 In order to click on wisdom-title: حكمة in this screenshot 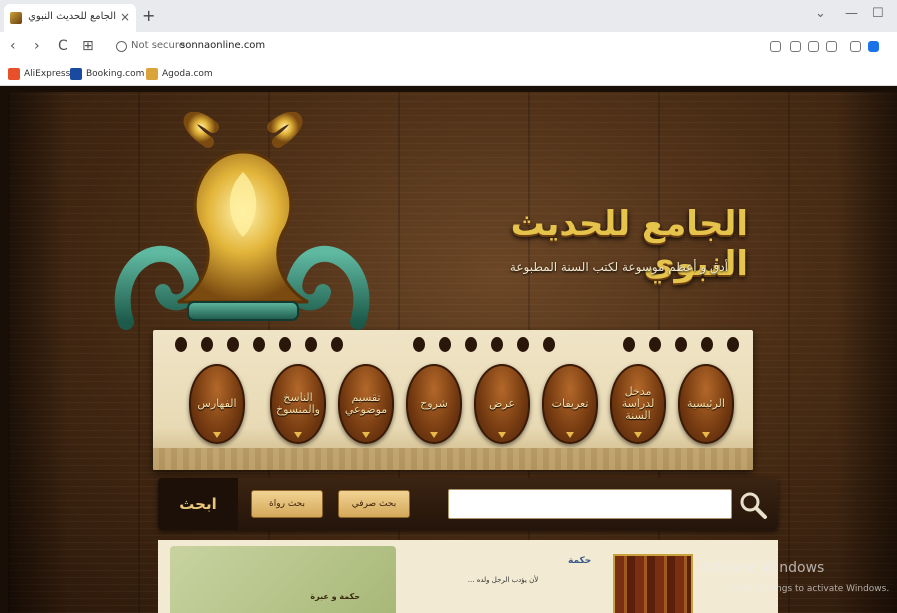, I will do `click(580, 561)`.